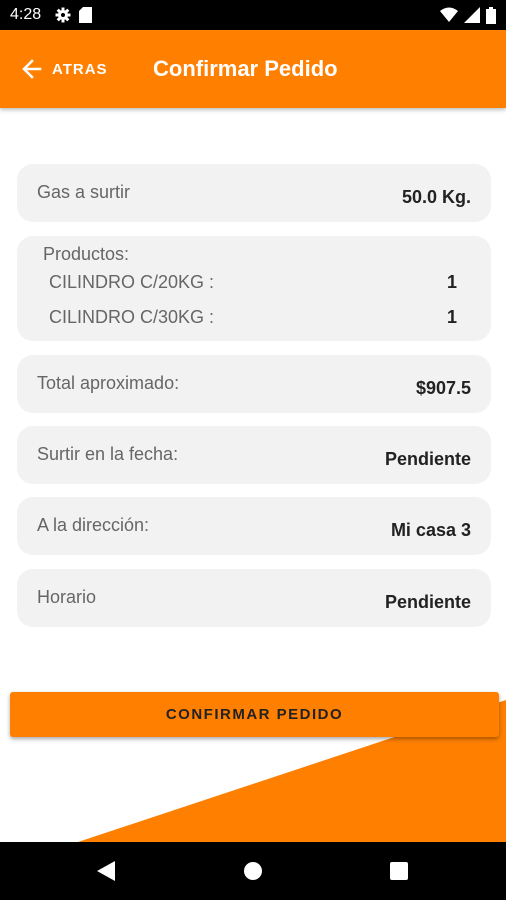 This screenshot has height=900, width=506. I want to click on gas-label: Gas a surtir, so click(84, 192).